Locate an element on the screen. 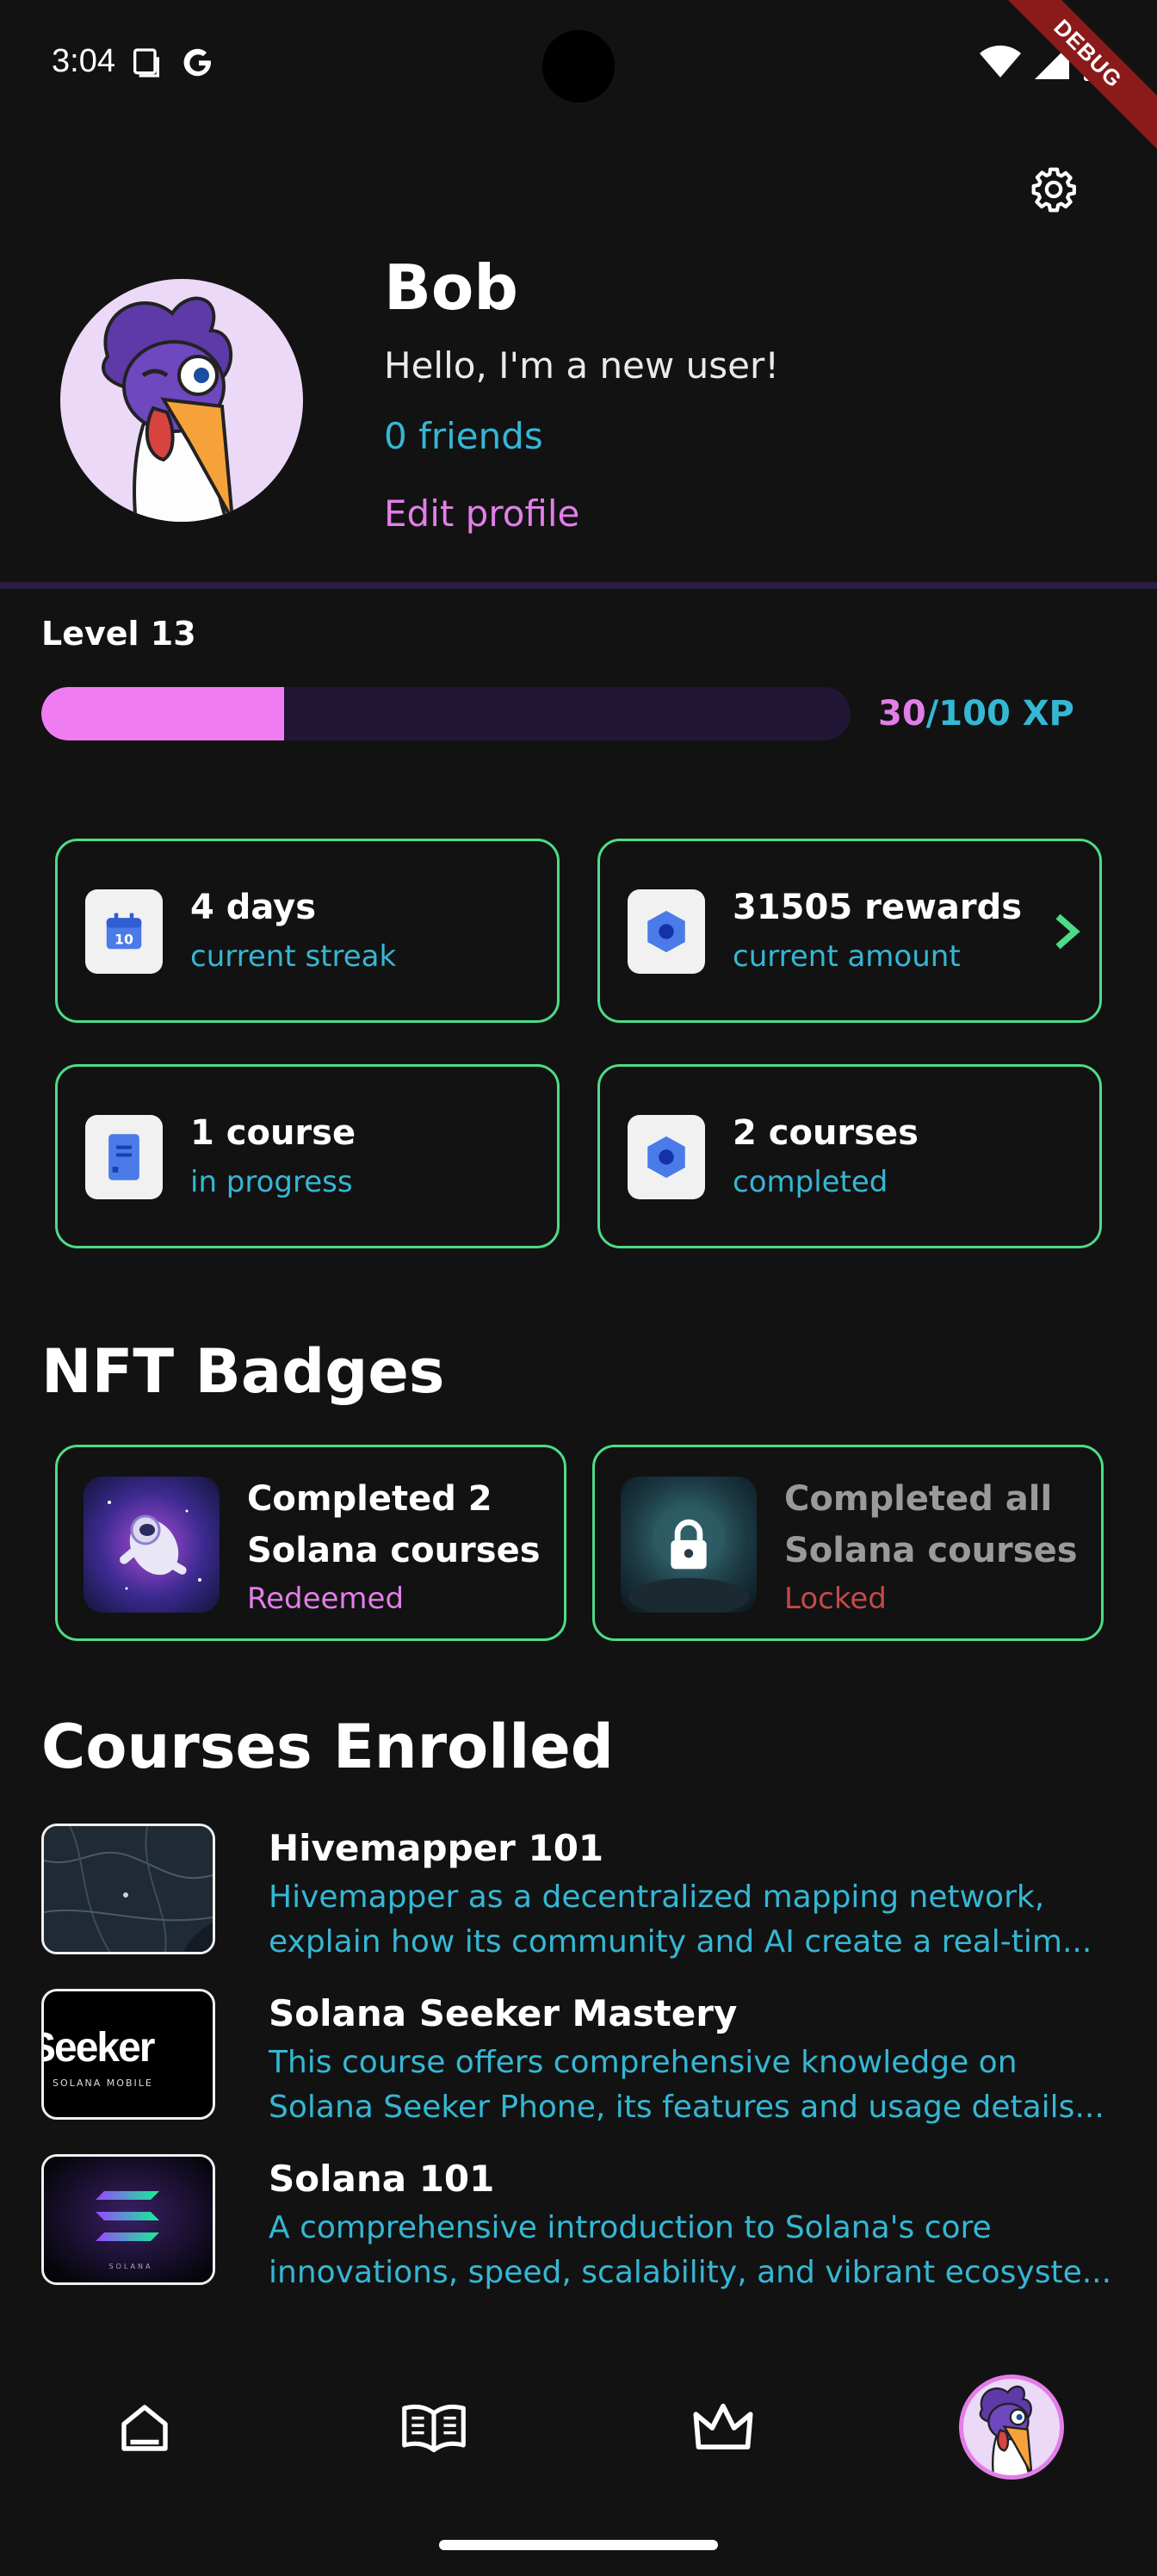 The height and width of the screenshot is (2576, 1157). book-icon is located at coordinates (124, 1157).